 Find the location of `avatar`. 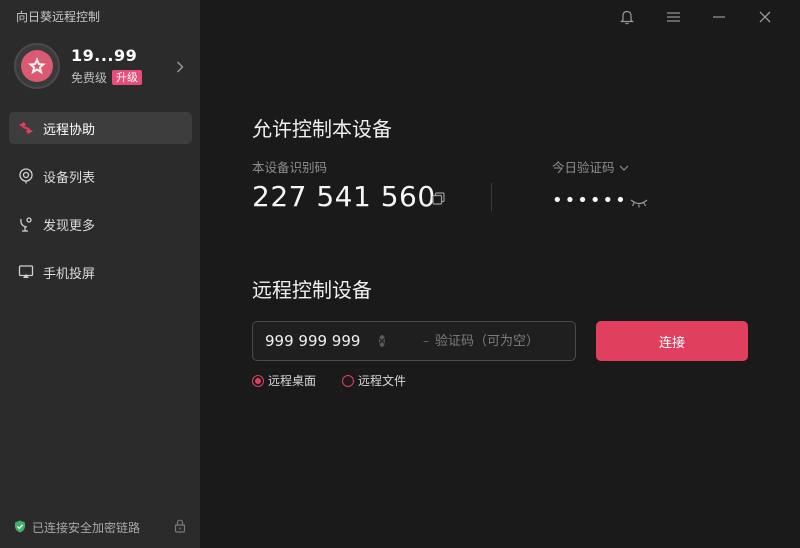

avatar is located at coordinates (37, 66).